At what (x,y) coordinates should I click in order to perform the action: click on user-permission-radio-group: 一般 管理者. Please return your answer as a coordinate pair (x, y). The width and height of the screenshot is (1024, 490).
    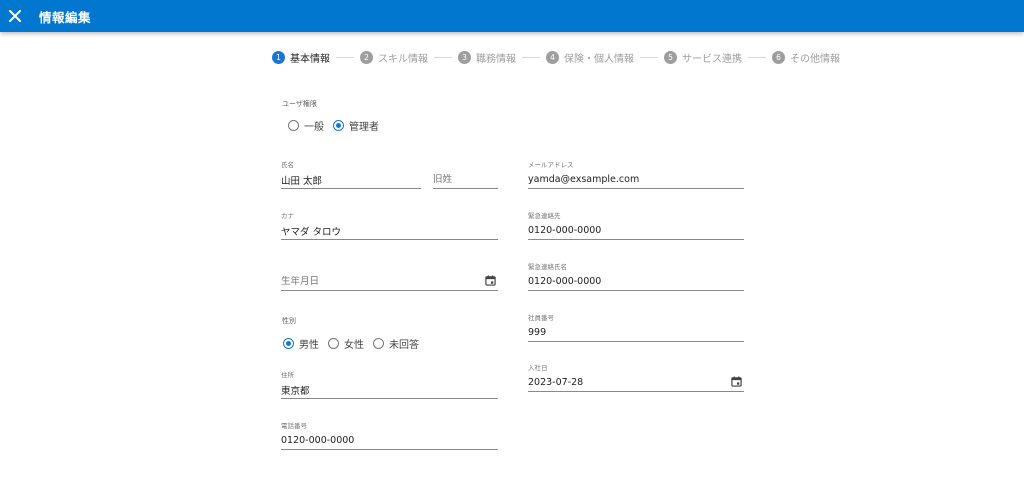
    Looking at the image, I should click on (338, 125).